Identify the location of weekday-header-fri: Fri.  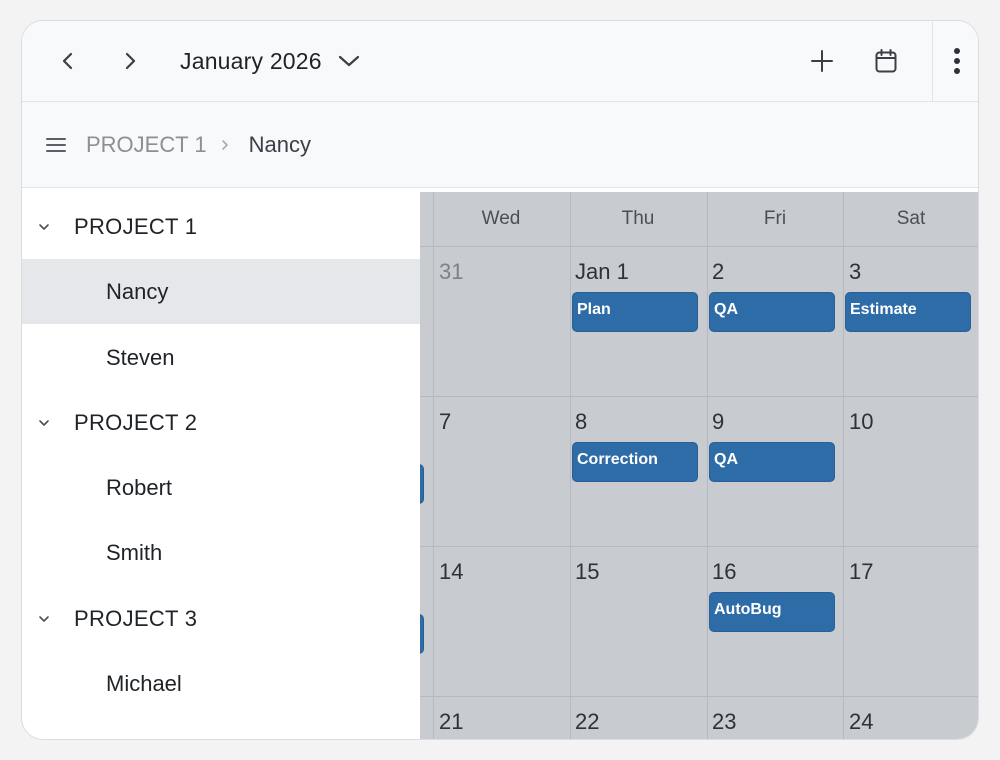
(775, 218).